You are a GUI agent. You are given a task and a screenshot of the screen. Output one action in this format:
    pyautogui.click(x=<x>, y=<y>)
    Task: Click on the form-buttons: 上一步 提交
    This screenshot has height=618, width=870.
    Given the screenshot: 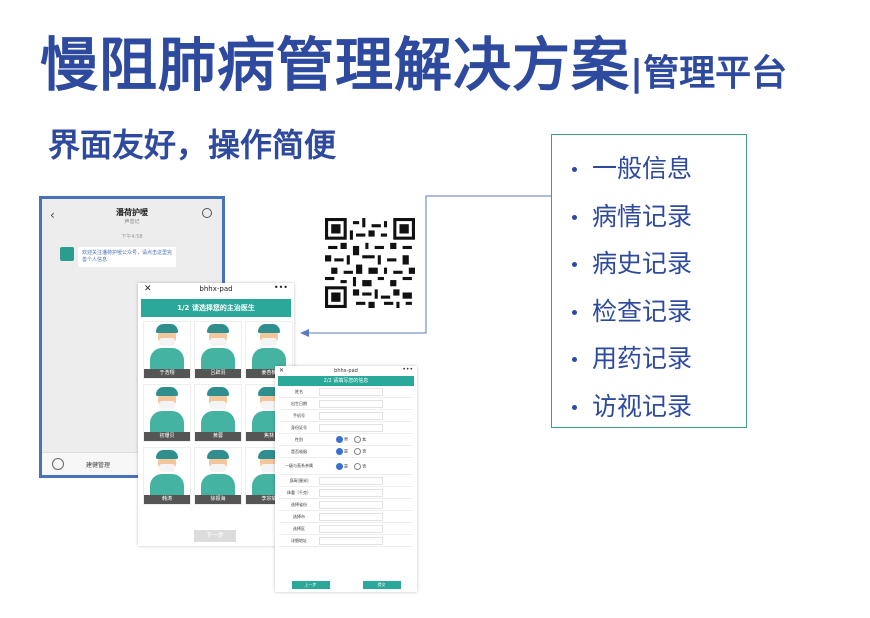 What is the action you would take?
    pyautogui.click(x=346, y=585)
    